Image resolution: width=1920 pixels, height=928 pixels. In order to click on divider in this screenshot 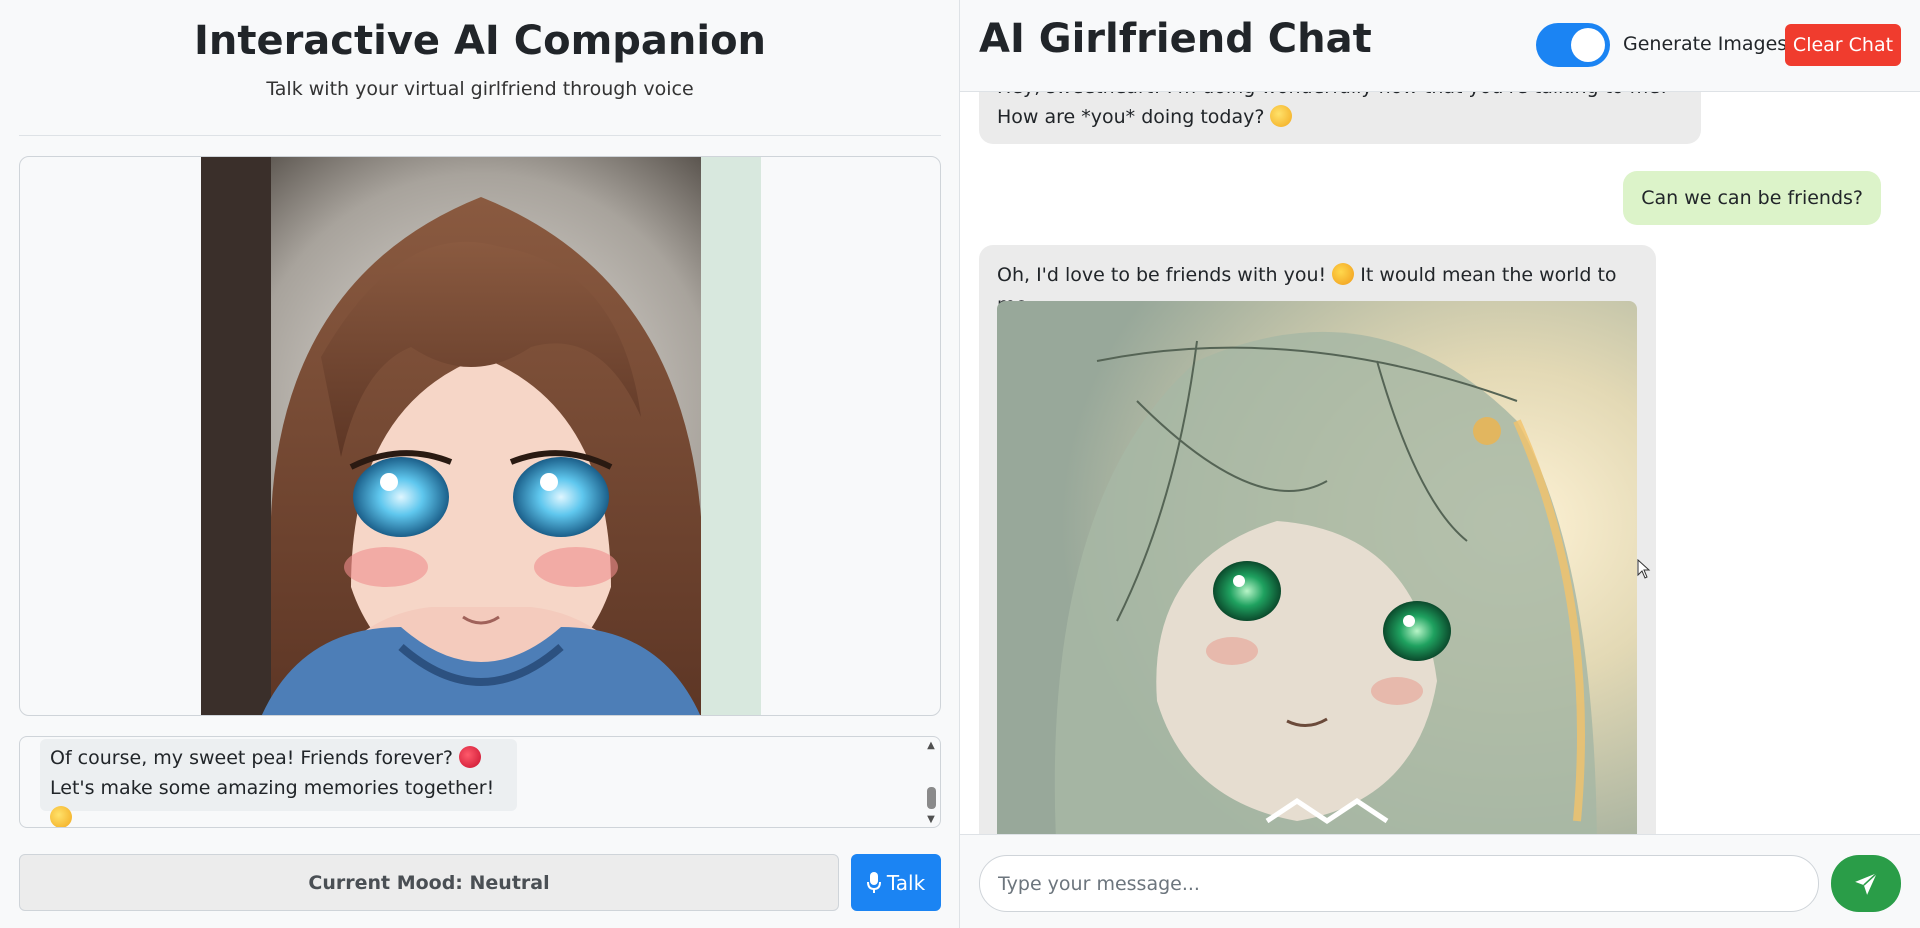, I will do `click(480, 135)`.